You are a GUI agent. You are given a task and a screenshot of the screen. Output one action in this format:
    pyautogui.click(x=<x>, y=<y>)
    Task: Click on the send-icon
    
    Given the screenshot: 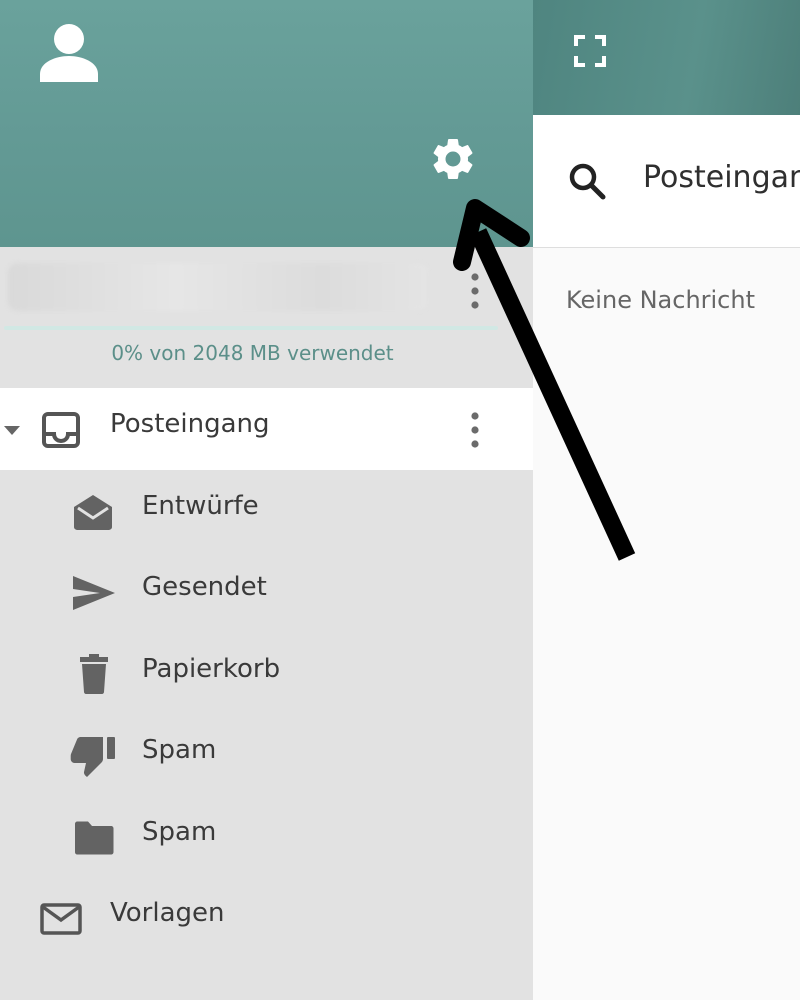 What is the action you would take?
    pyautogui.click(x=94, y=593)
    